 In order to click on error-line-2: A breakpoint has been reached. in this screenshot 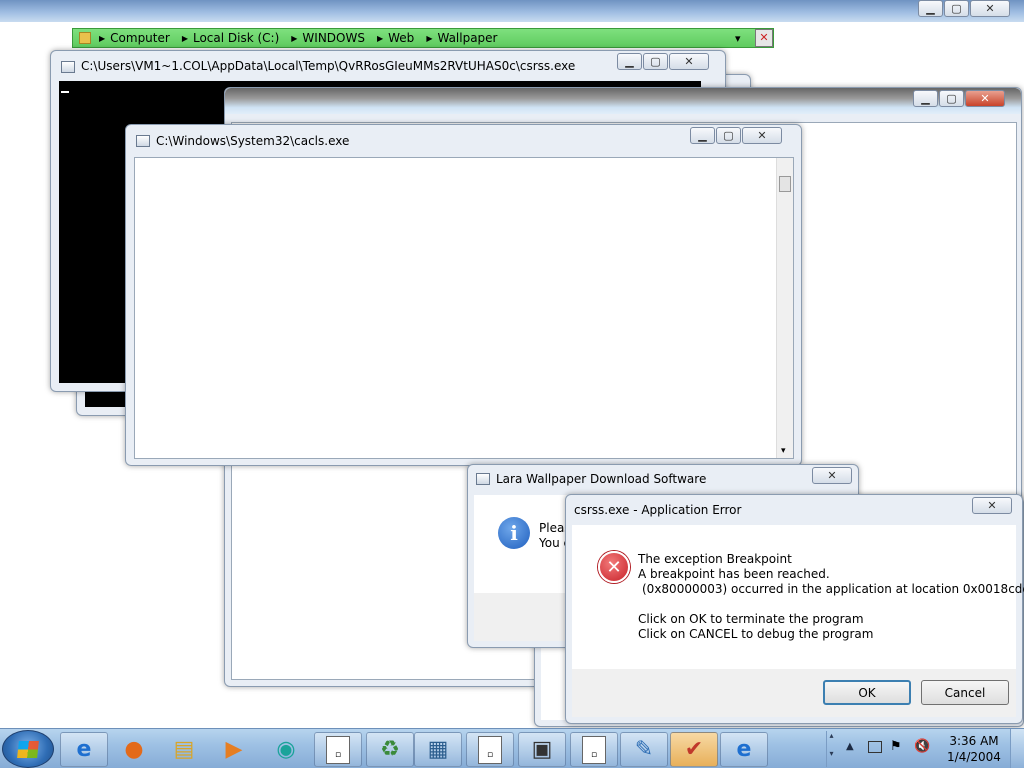, I will do `click(734, 574)`.